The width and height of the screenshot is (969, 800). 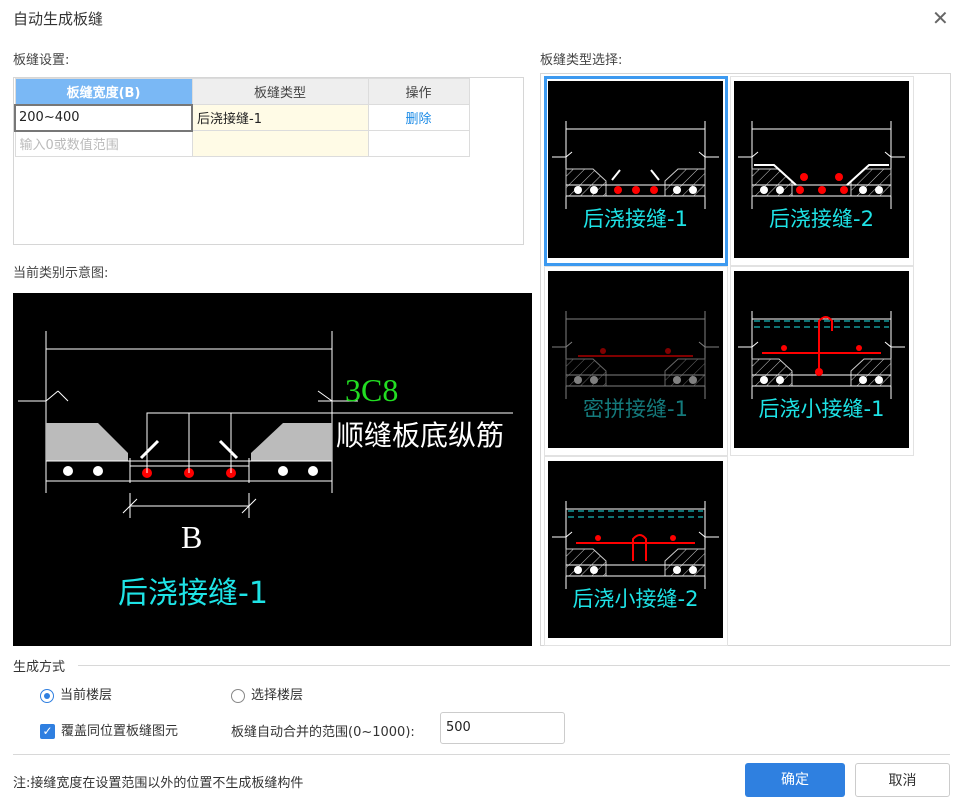 What do you see at coordinates (636, 361) in the screenshot?
I see `type-option-tight-joint-1: 密拼接缝-1` at bounding box center [636, 361].